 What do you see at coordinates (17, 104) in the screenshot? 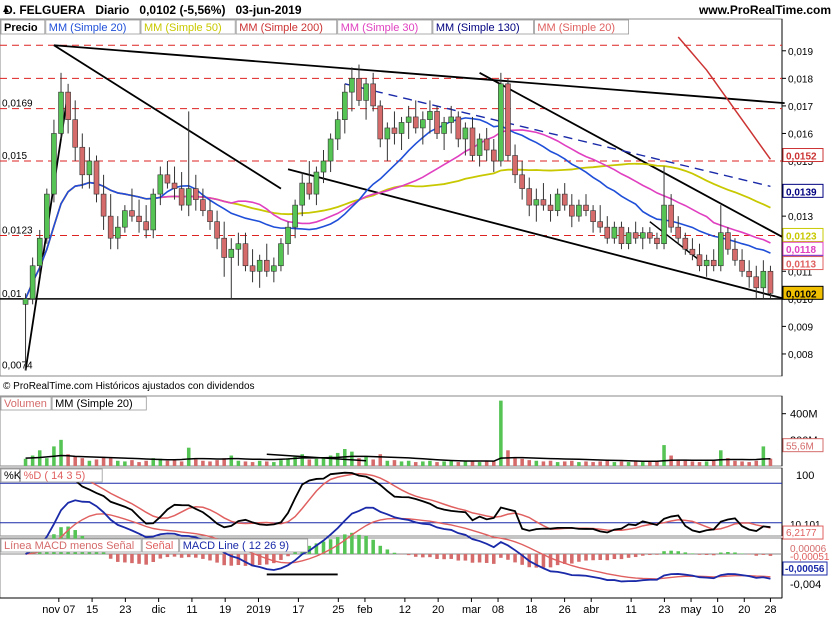
I see `left-level-label: 0,0169` at bounding box center [17, 104].